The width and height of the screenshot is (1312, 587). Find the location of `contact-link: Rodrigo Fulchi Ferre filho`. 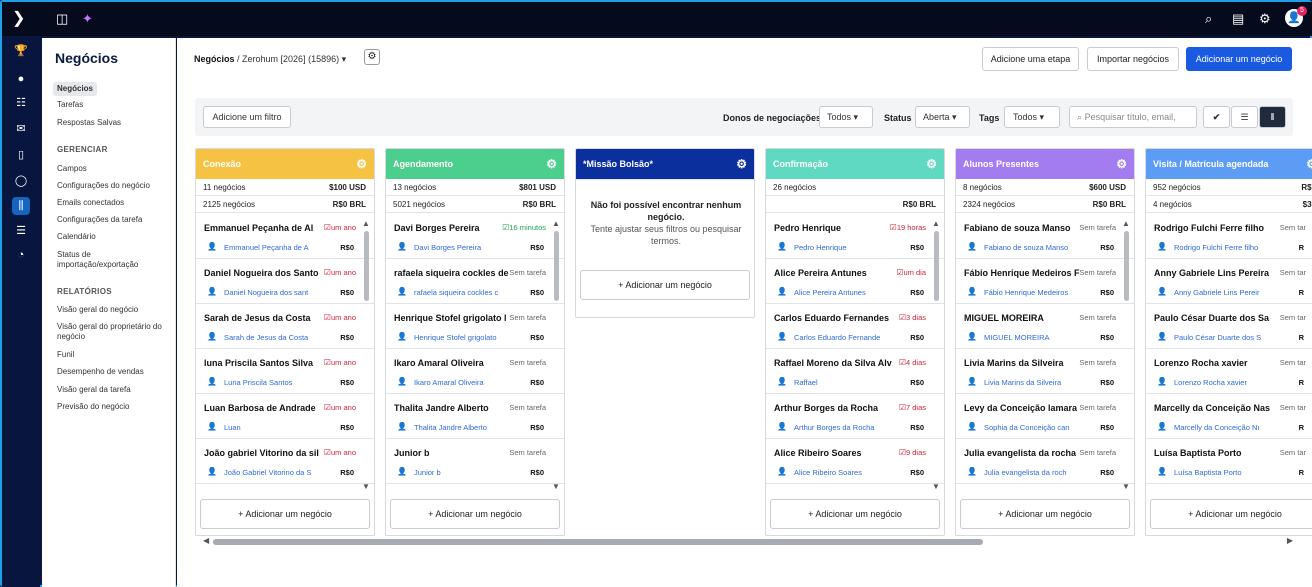

contact-link: Rodrigo Fulchi Ferre filho is located at coordinates (1219, 247).